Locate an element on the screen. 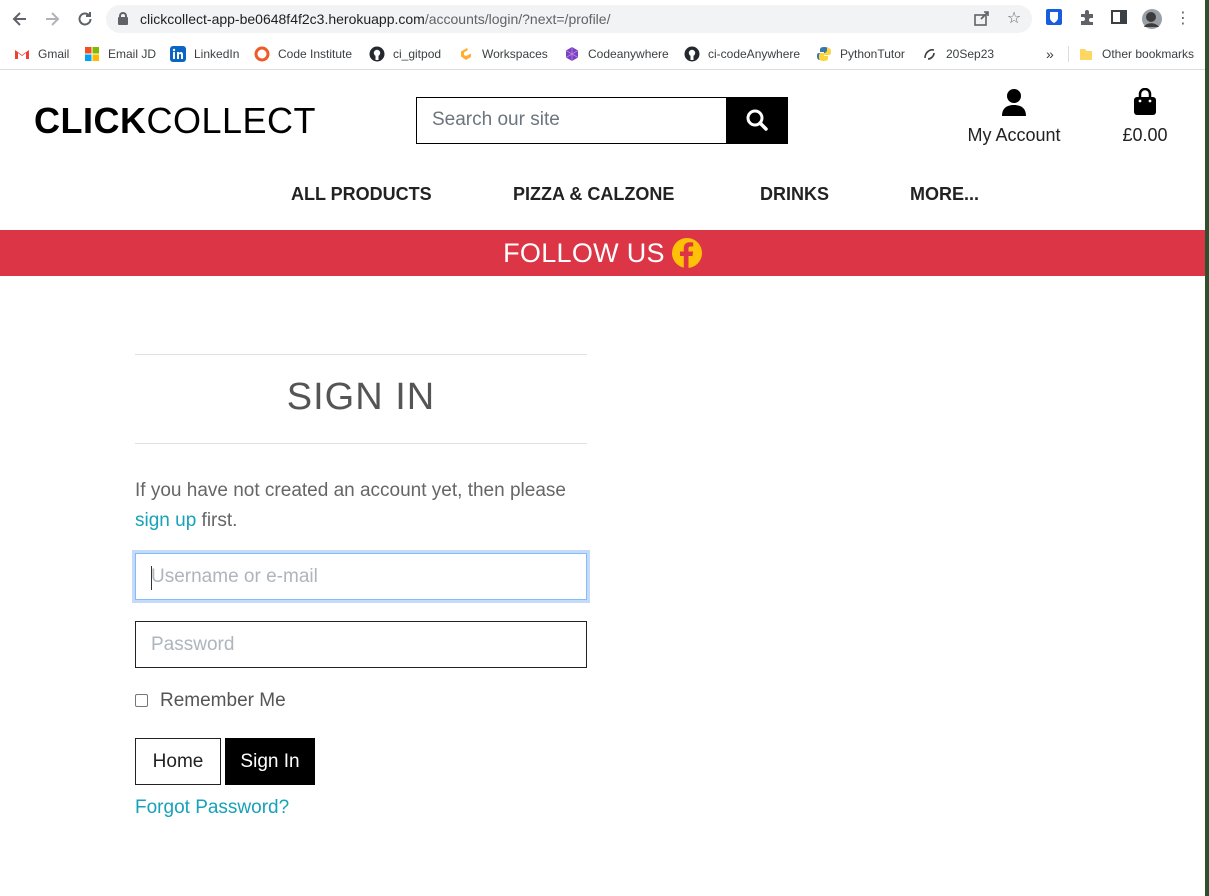 This screenshot has height=896, width=1209. nav-all-products: ALL PRODUCTS is located at coordinates (361, 194).